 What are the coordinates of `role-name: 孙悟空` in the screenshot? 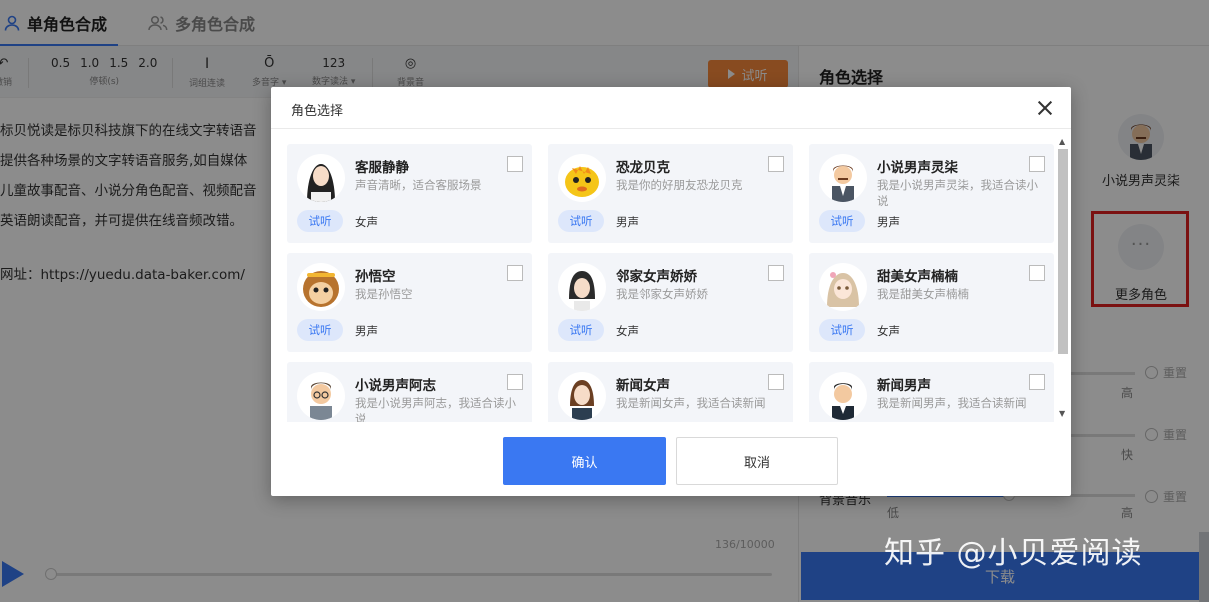 It's located at (375, 277).